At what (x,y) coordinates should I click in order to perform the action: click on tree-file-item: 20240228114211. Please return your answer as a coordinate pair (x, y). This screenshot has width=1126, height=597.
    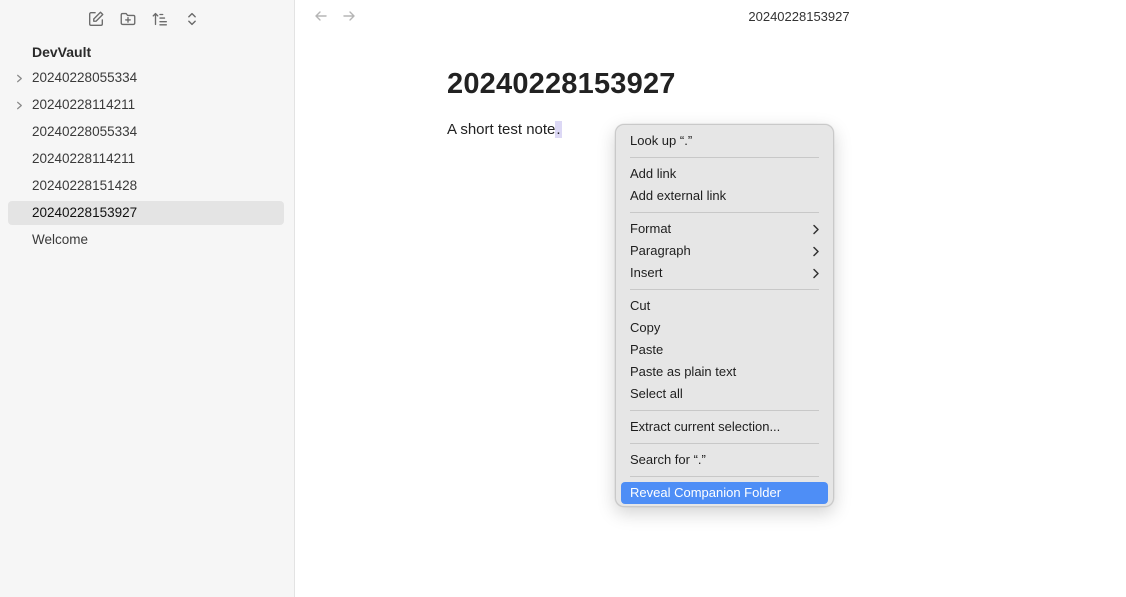
    Looking at the image, I should click on (146, 159).